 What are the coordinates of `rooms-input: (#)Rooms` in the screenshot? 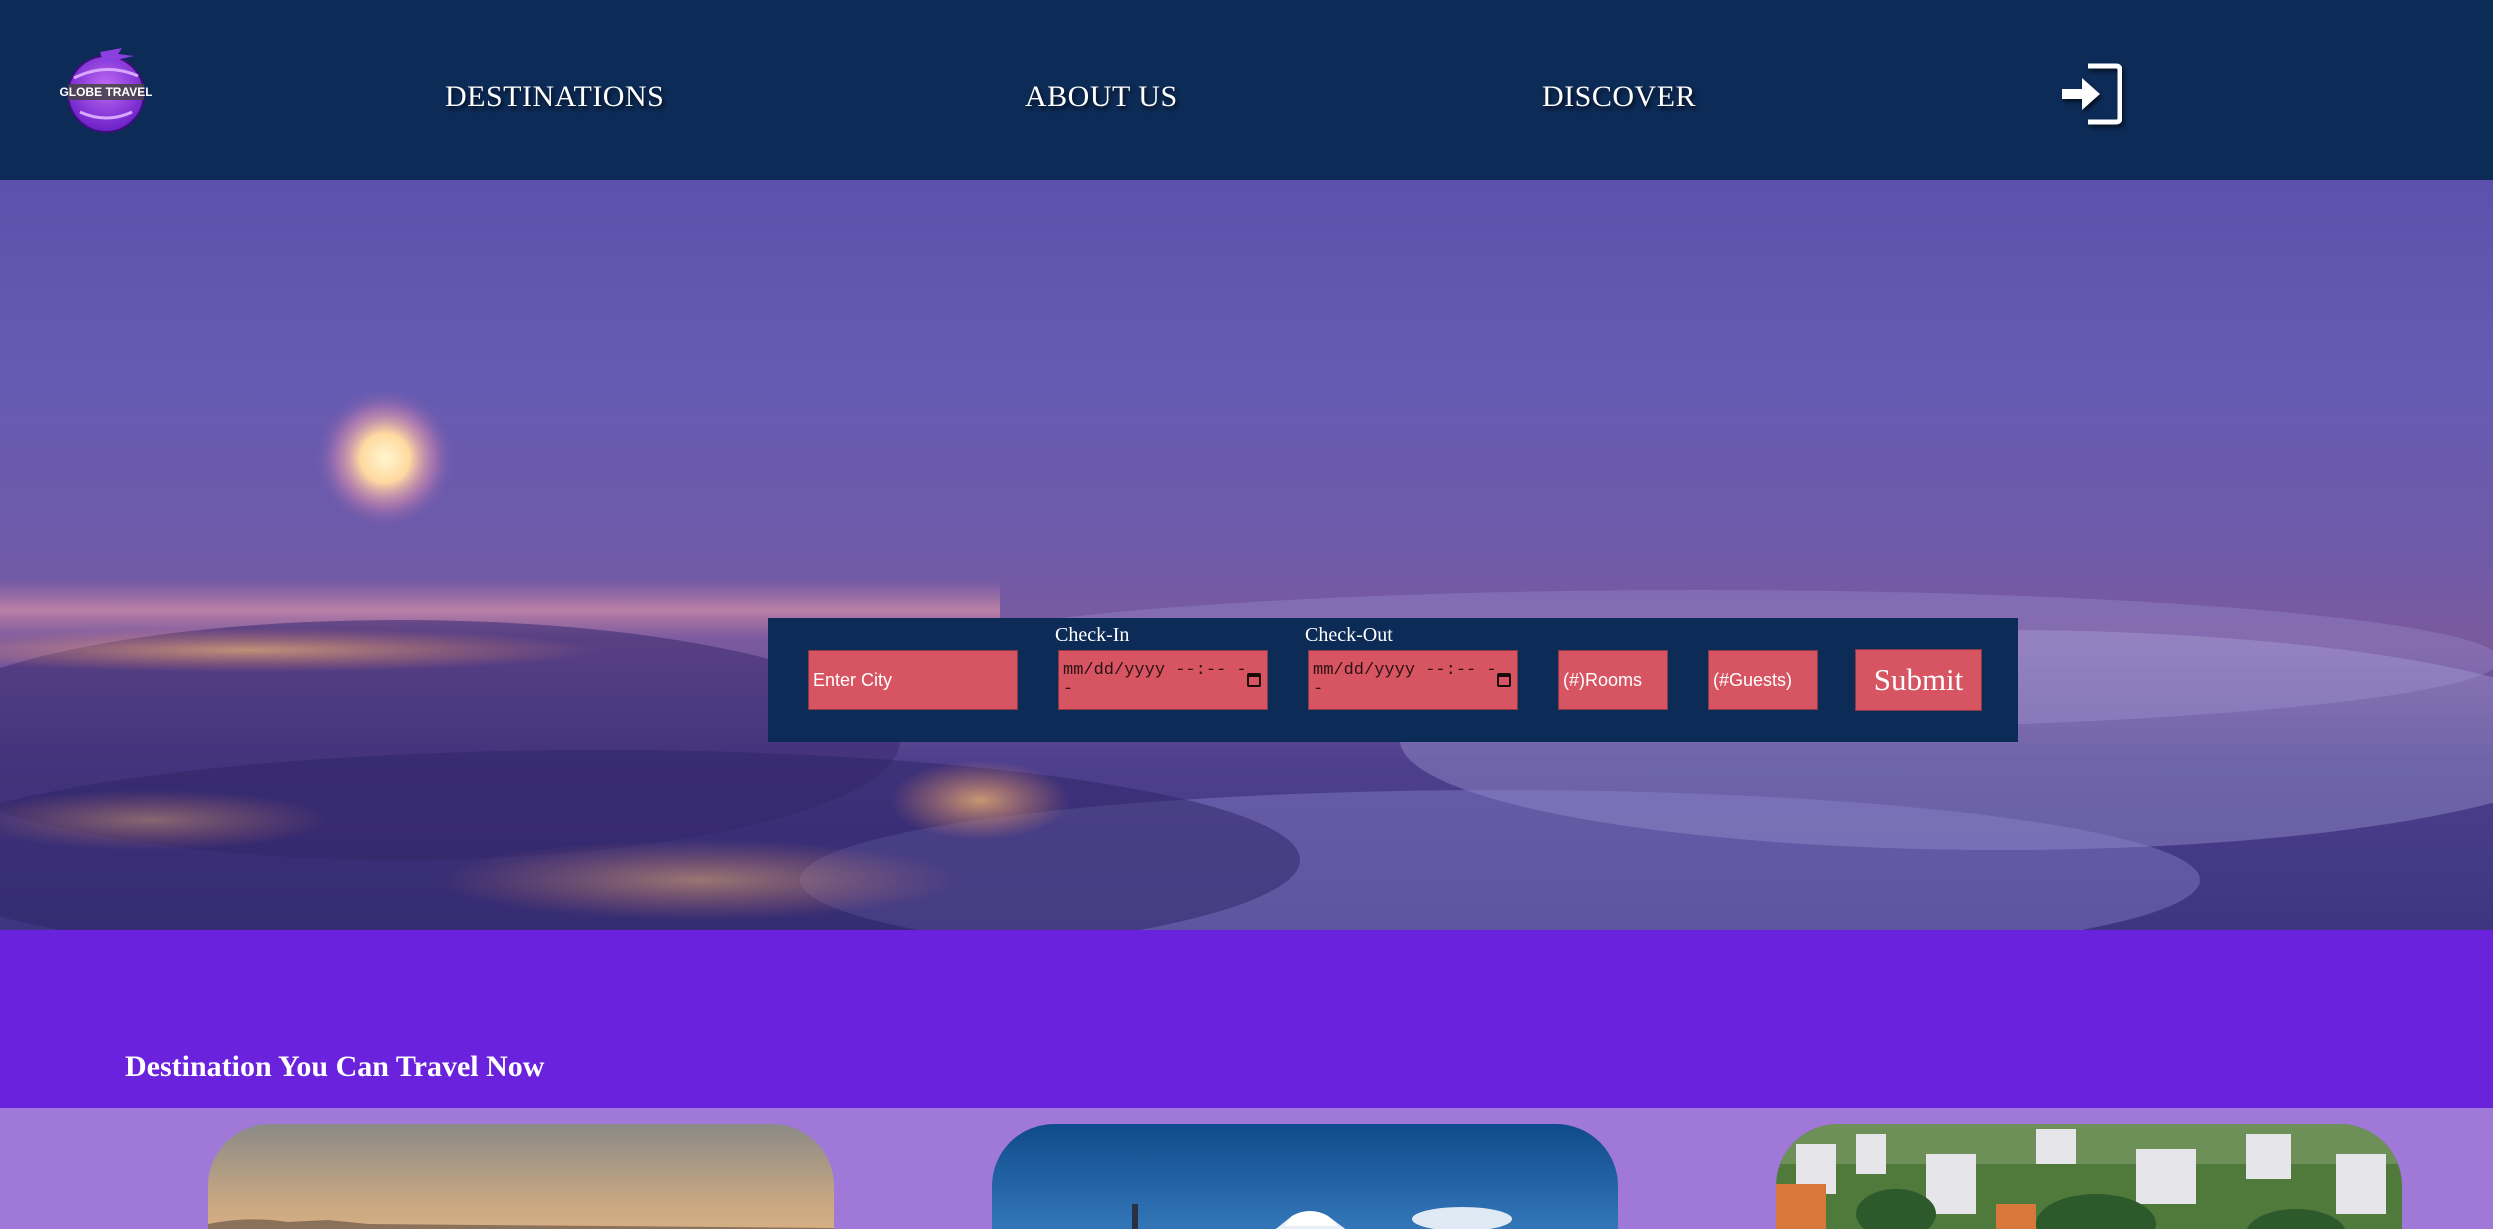 It's located at (1613, 680).